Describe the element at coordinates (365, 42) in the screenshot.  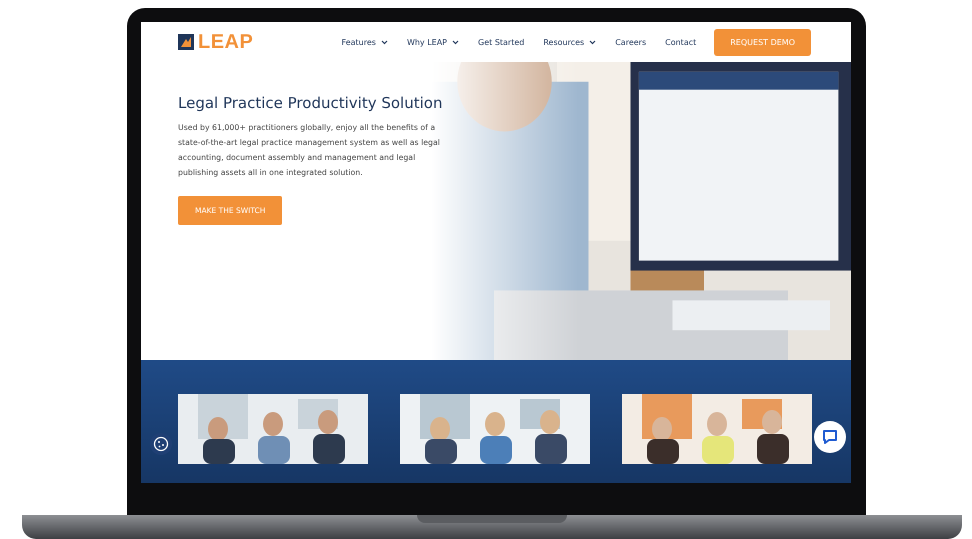
I see `nav-link: Features` at that location.